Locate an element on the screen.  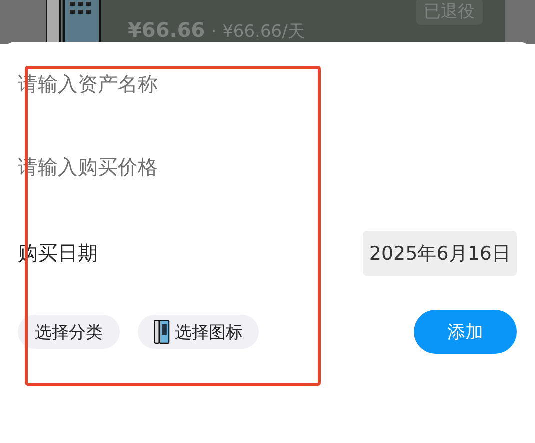
date-button: 2025年6月16日 is located at coordinates (440, 253).